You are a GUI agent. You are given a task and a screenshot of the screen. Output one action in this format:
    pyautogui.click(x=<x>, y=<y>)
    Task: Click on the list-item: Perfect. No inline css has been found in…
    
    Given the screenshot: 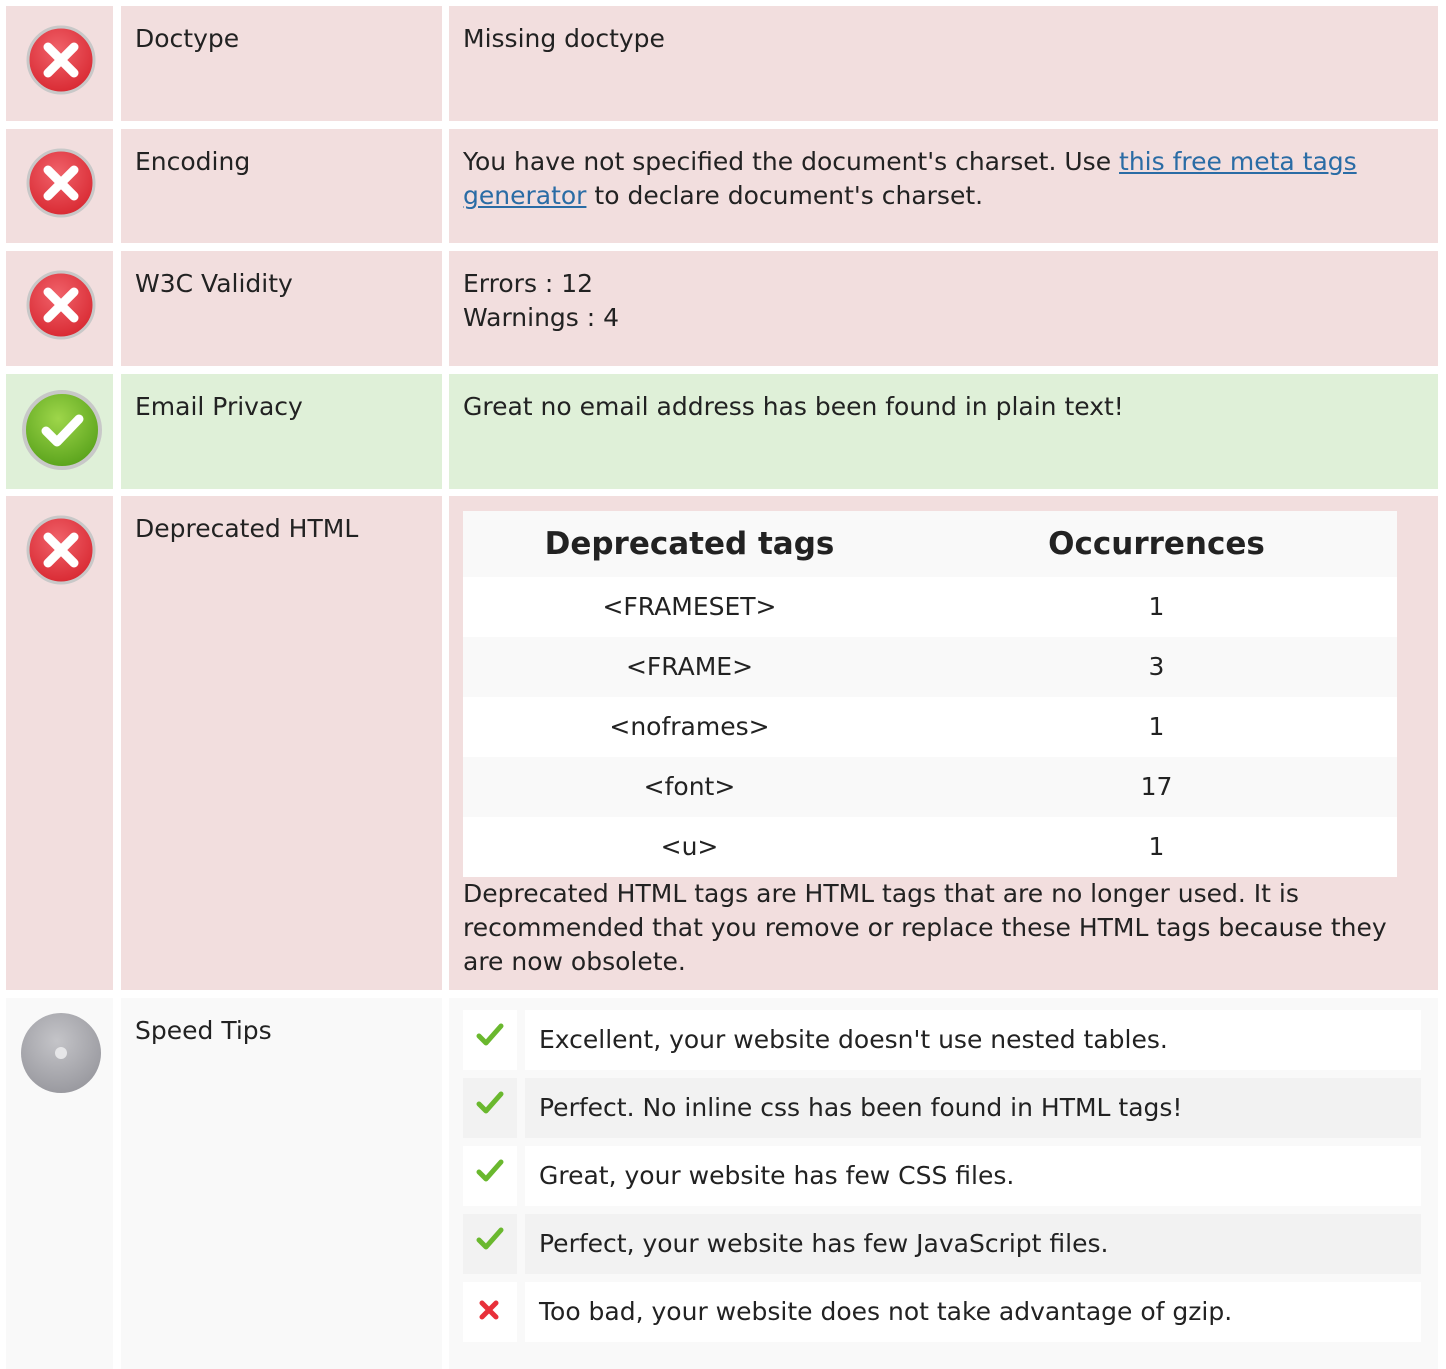 What is the action you would take?
    pyautogui.click(x=942, y=1112)
    